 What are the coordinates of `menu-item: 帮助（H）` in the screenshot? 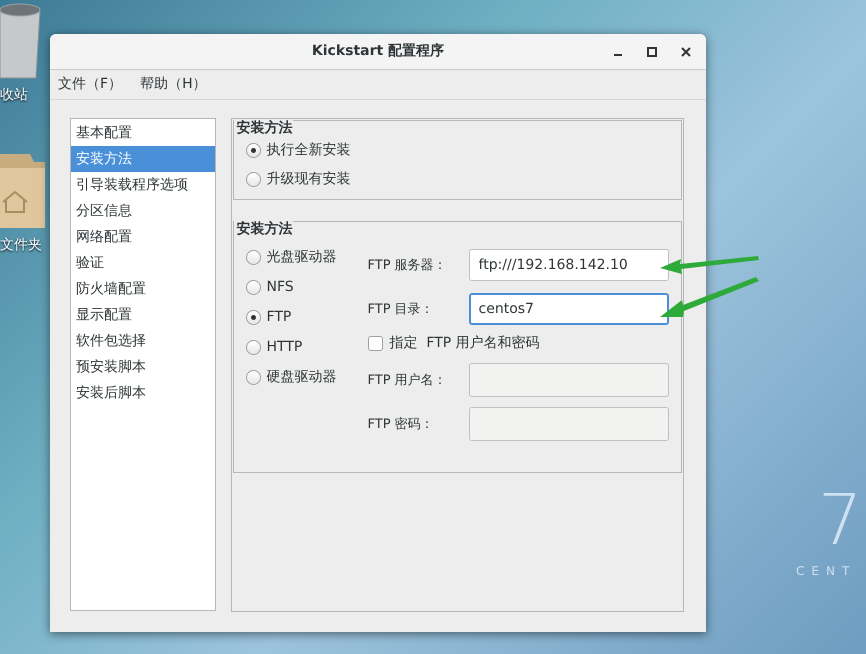 It's located at (173, 84).